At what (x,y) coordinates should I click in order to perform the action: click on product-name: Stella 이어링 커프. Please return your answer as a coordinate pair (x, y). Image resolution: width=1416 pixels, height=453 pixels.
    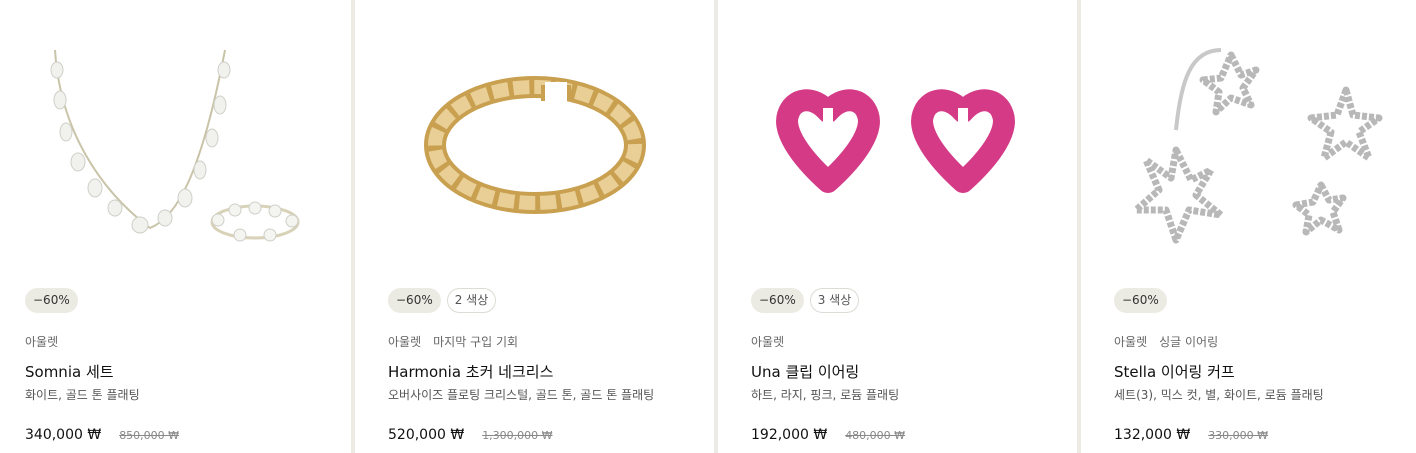
    Looking at the image, I should click on (1174, 371).